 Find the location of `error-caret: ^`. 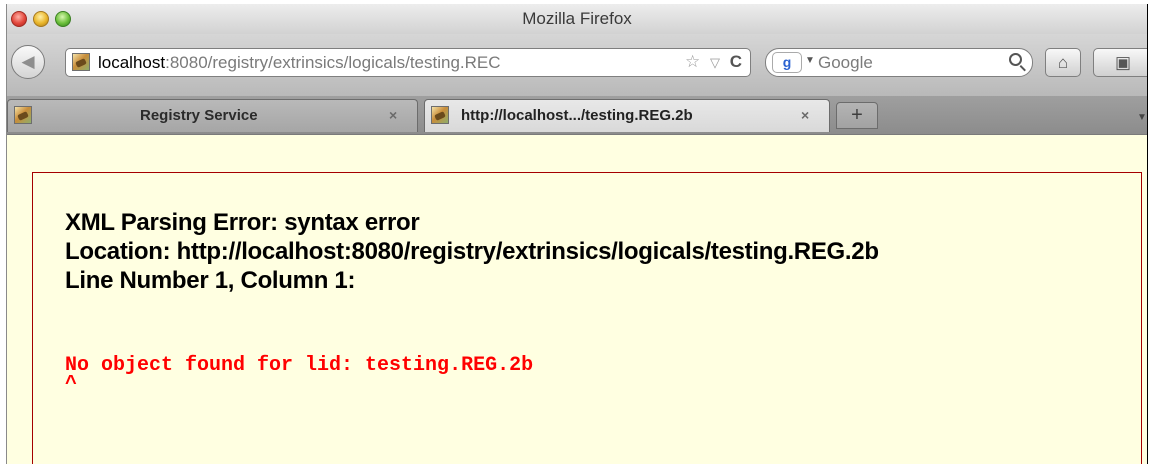

error-caret: ^ is located at coordinates (71, 384).